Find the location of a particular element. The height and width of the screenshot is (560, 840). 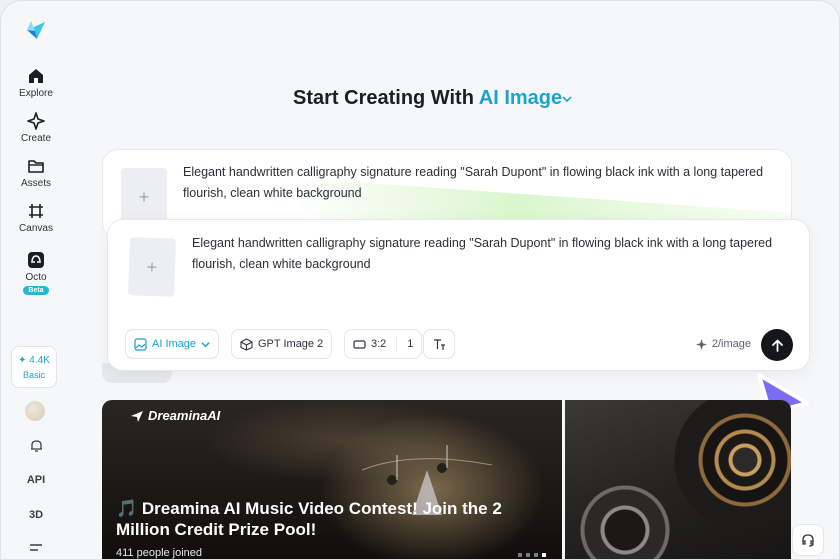

brand-label: DreaminaAI is located at coordinates (184, 415).